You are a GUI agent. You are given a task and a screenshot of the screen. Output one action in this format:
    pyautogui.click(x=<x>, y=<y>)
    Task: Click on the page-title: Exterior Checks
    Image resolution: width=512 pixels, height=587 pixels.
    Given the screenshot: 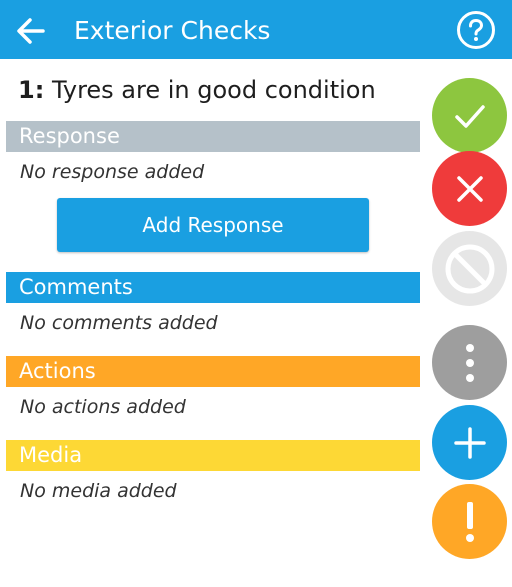 What is the action you would take?
    pyautogui.click(x=172, y=30)
    